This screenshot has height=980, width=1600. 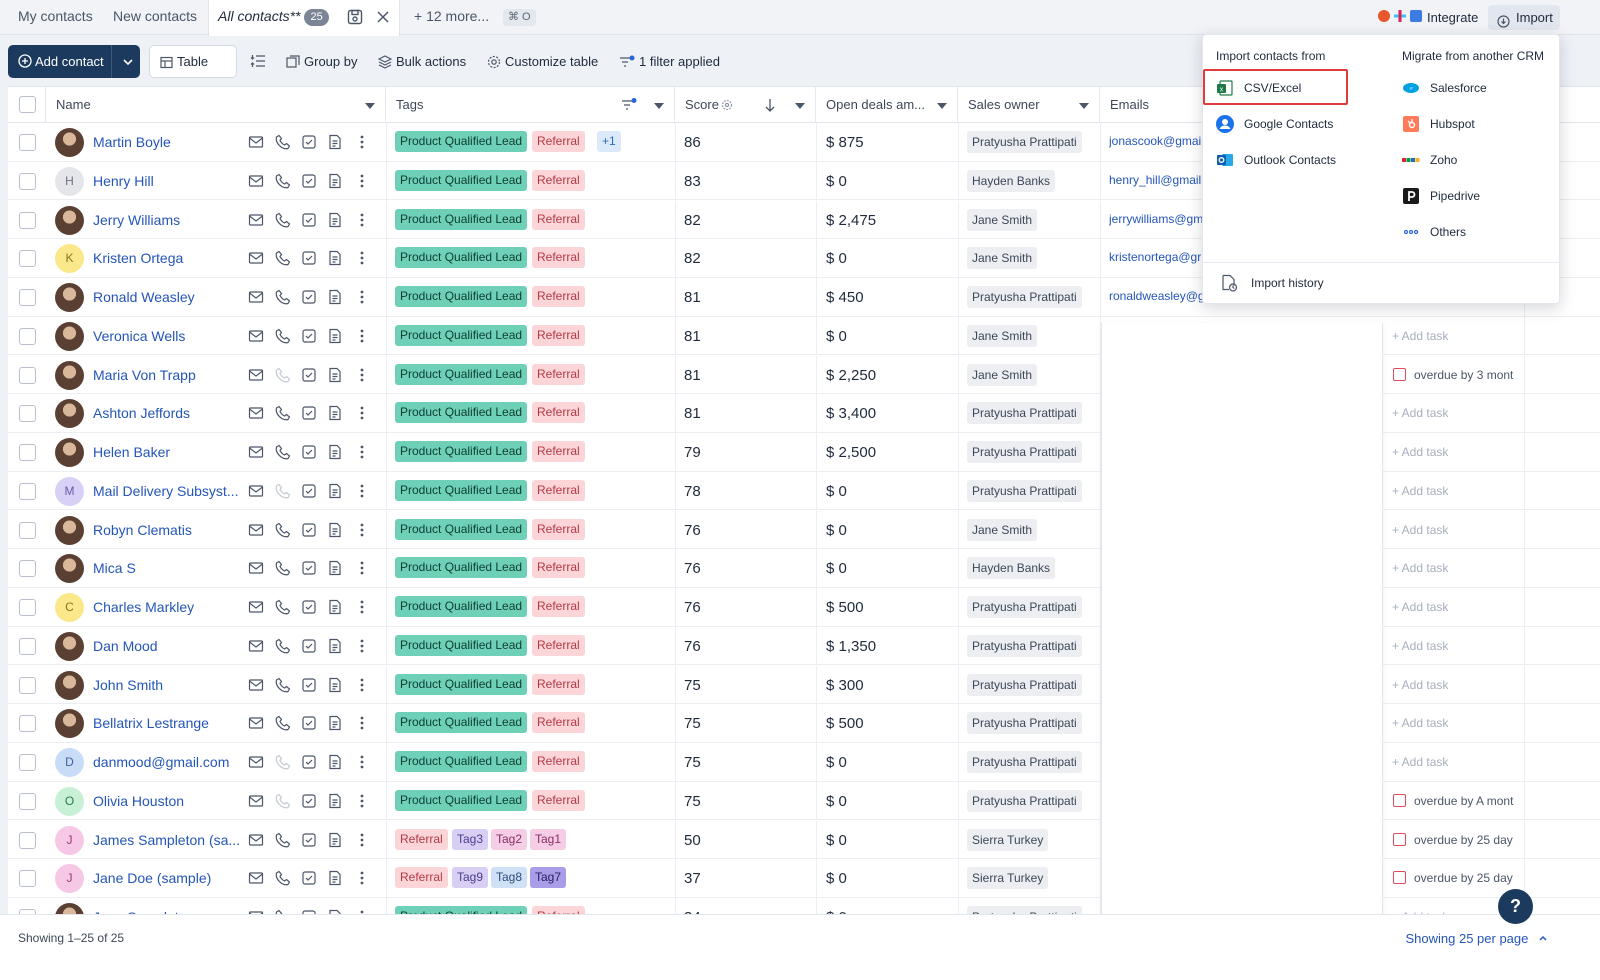 What do you see at coordinates (1453, 878) in the screenshot?
I see `overdue-task: overdue by 25 day` at bounding box center [1453, 878].